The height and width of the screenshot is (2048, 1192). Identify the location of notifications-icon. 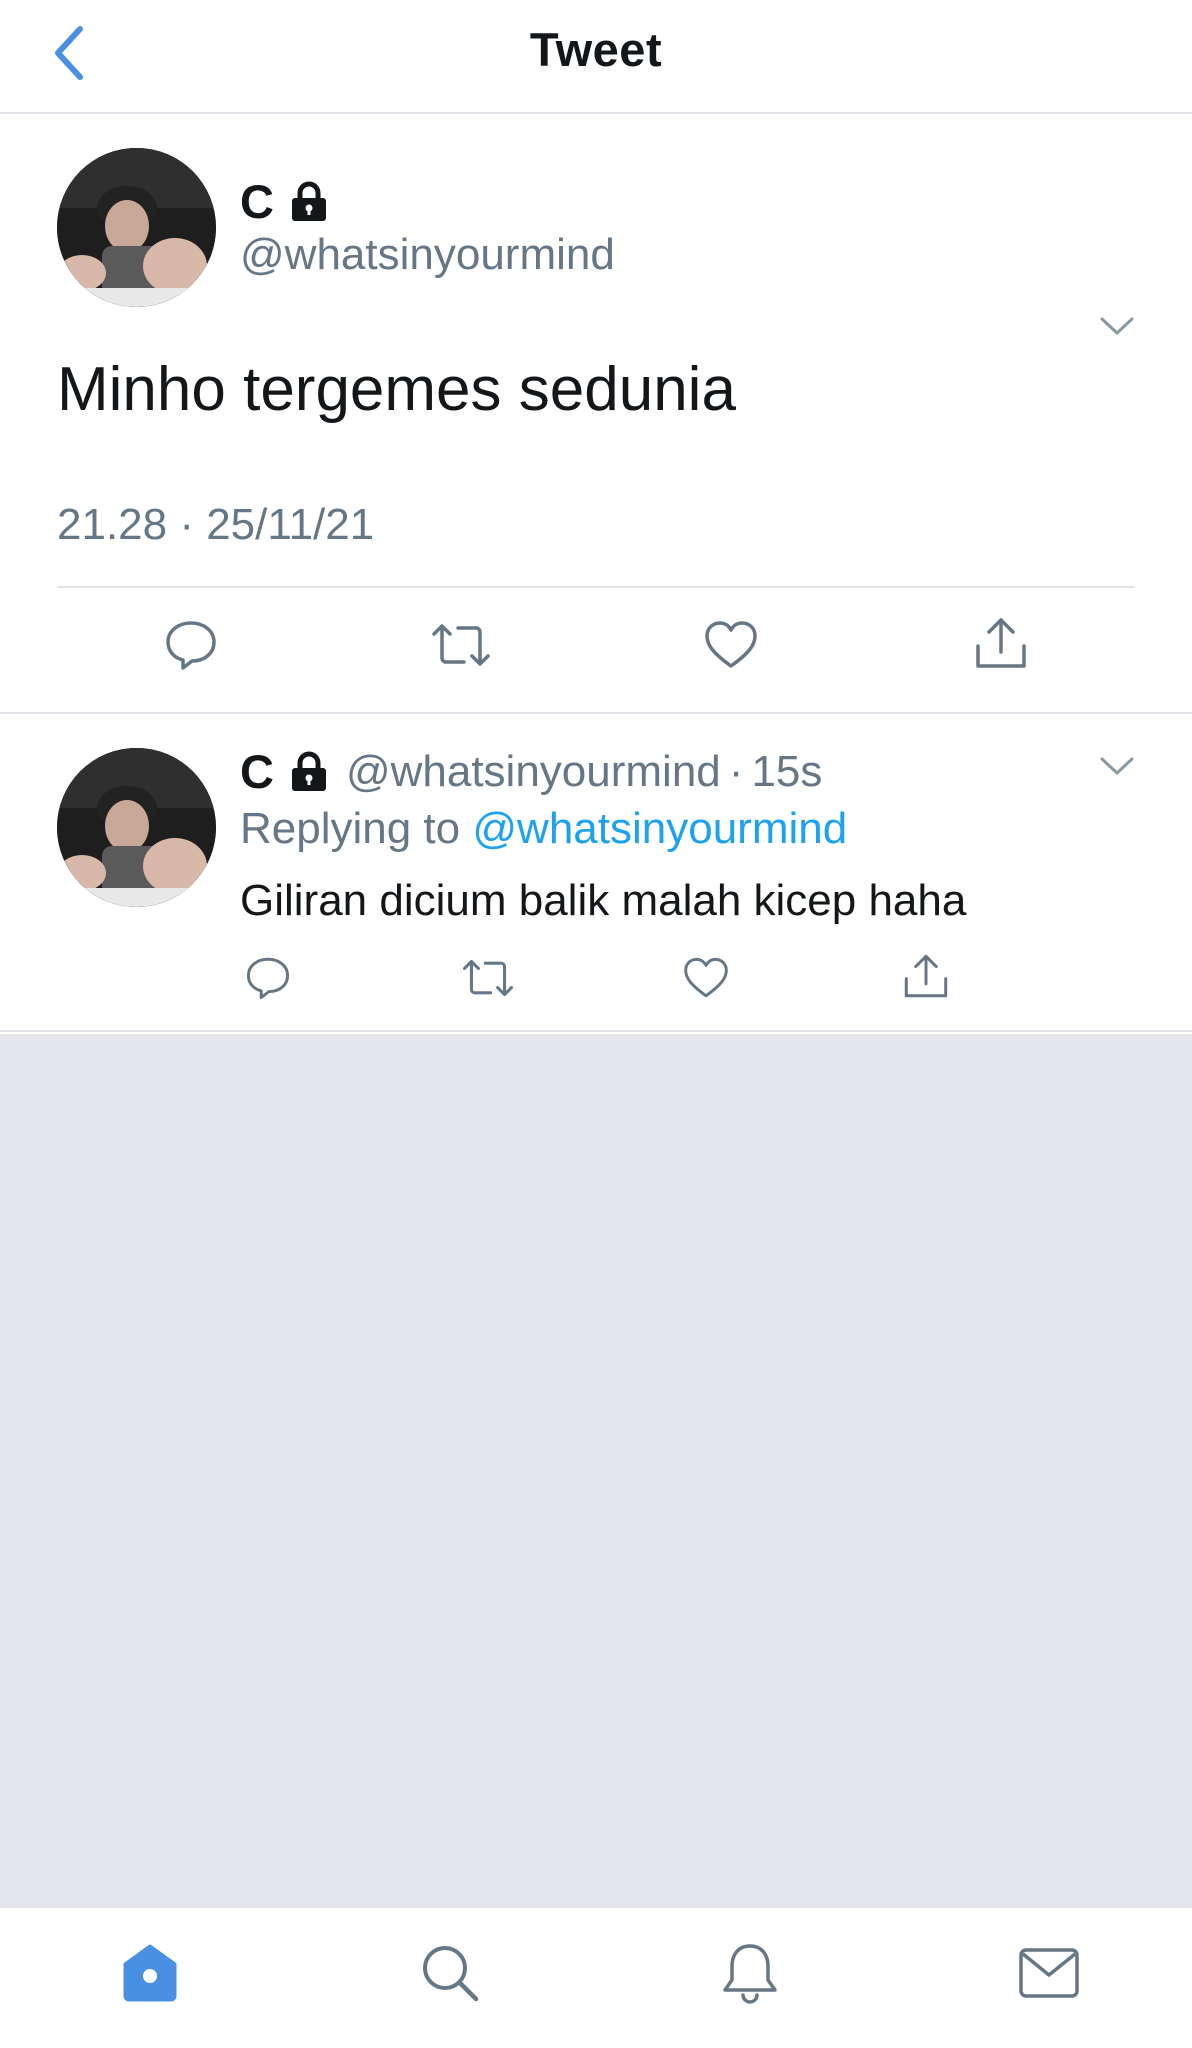
(750, 1974).